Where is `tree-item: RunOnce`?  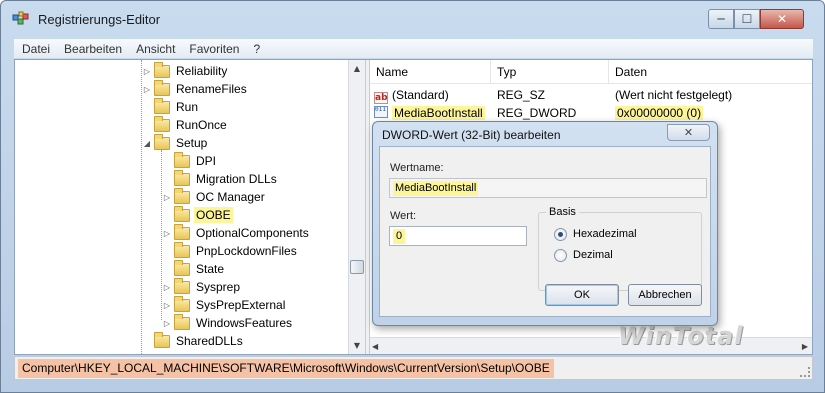
tree-item: RunOnce is located at coordinates (185, 124).